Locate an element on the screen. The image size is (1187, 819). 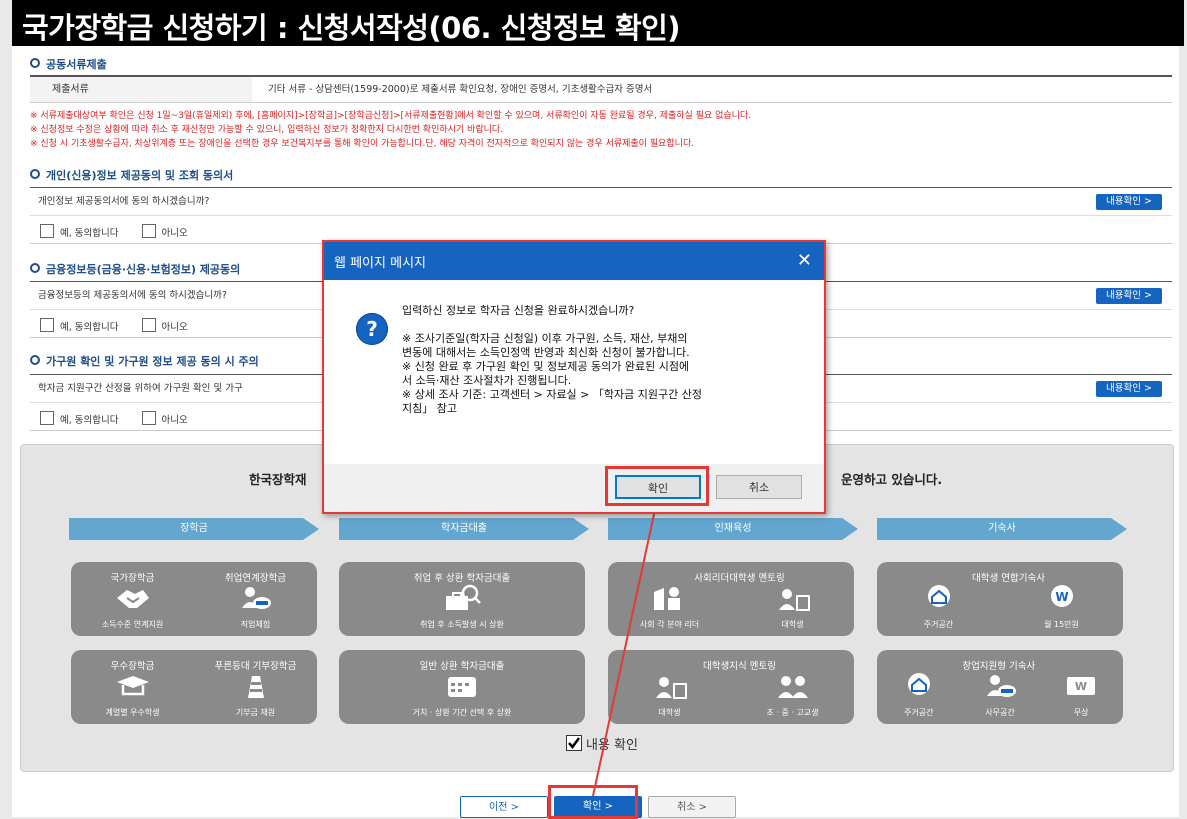
dialog-ok-highlight is located at coordinates (657, 486).